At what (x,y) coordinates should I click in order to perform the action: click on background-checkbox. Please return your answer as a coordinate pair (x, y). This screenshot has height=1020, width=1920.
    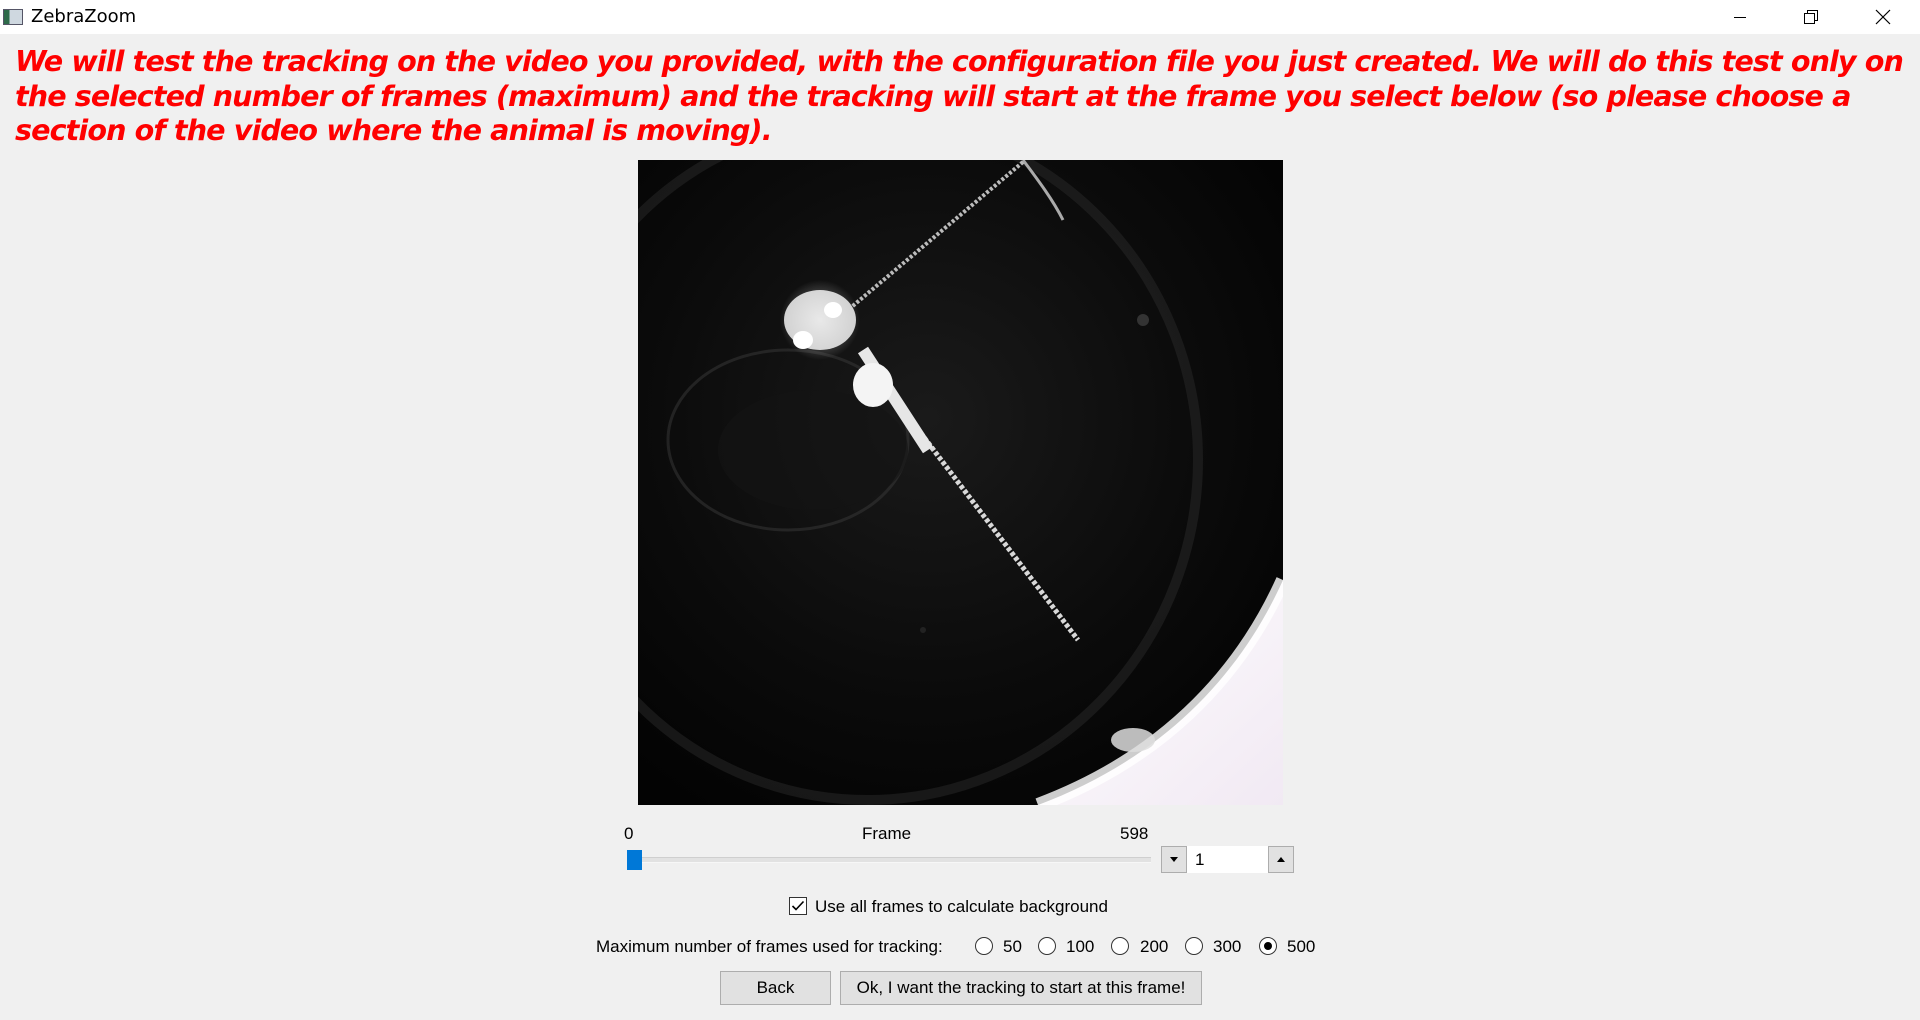
    Looking at the image, I should click on (798, 906).